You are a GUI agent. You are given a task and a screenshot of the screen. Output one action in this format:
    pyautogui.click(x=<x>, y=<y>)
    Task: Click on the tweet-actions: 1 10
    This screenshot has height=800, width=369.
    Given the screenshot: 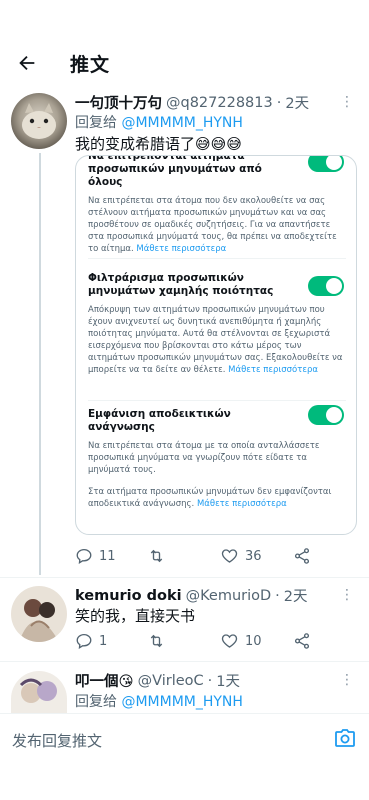 What is the action you would take?
    pyautogui.click(x=210, y=642)
    